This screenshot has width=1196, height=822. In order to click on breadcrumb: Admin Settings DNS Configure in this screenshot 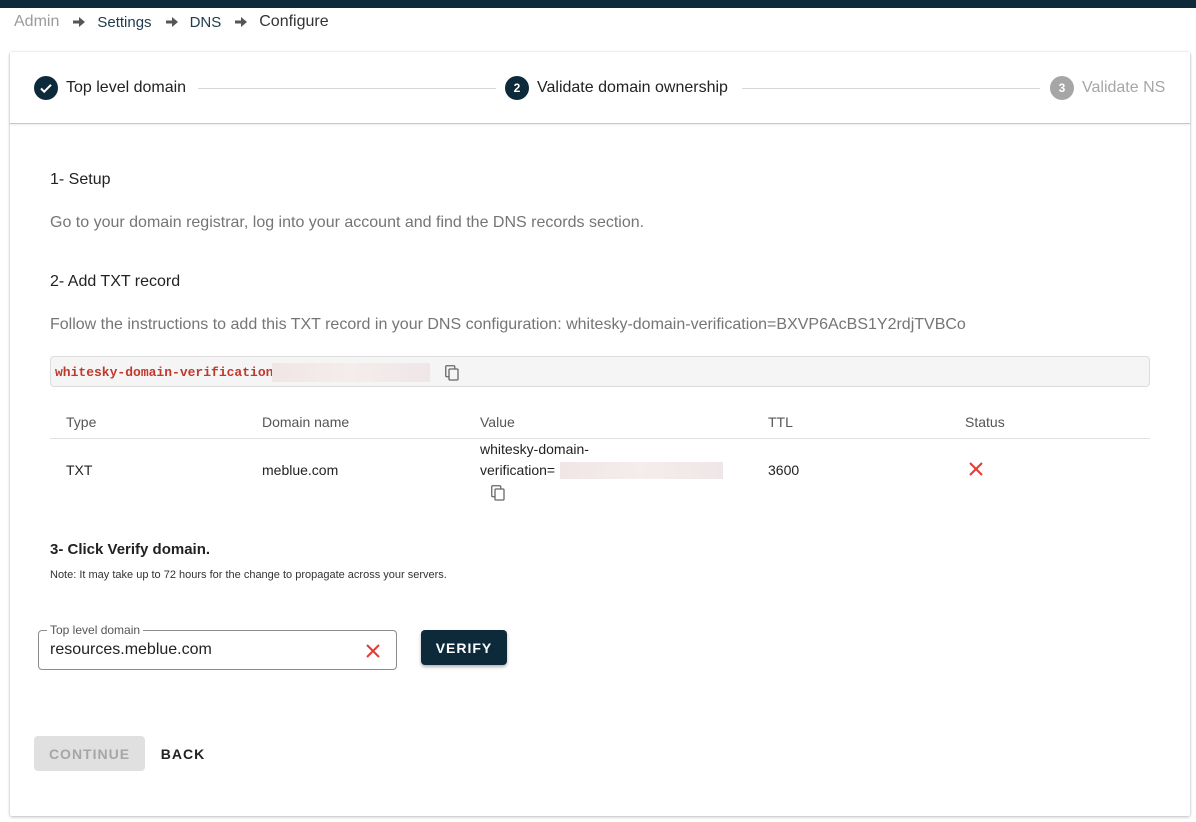, I will do `click(171, 22)`.